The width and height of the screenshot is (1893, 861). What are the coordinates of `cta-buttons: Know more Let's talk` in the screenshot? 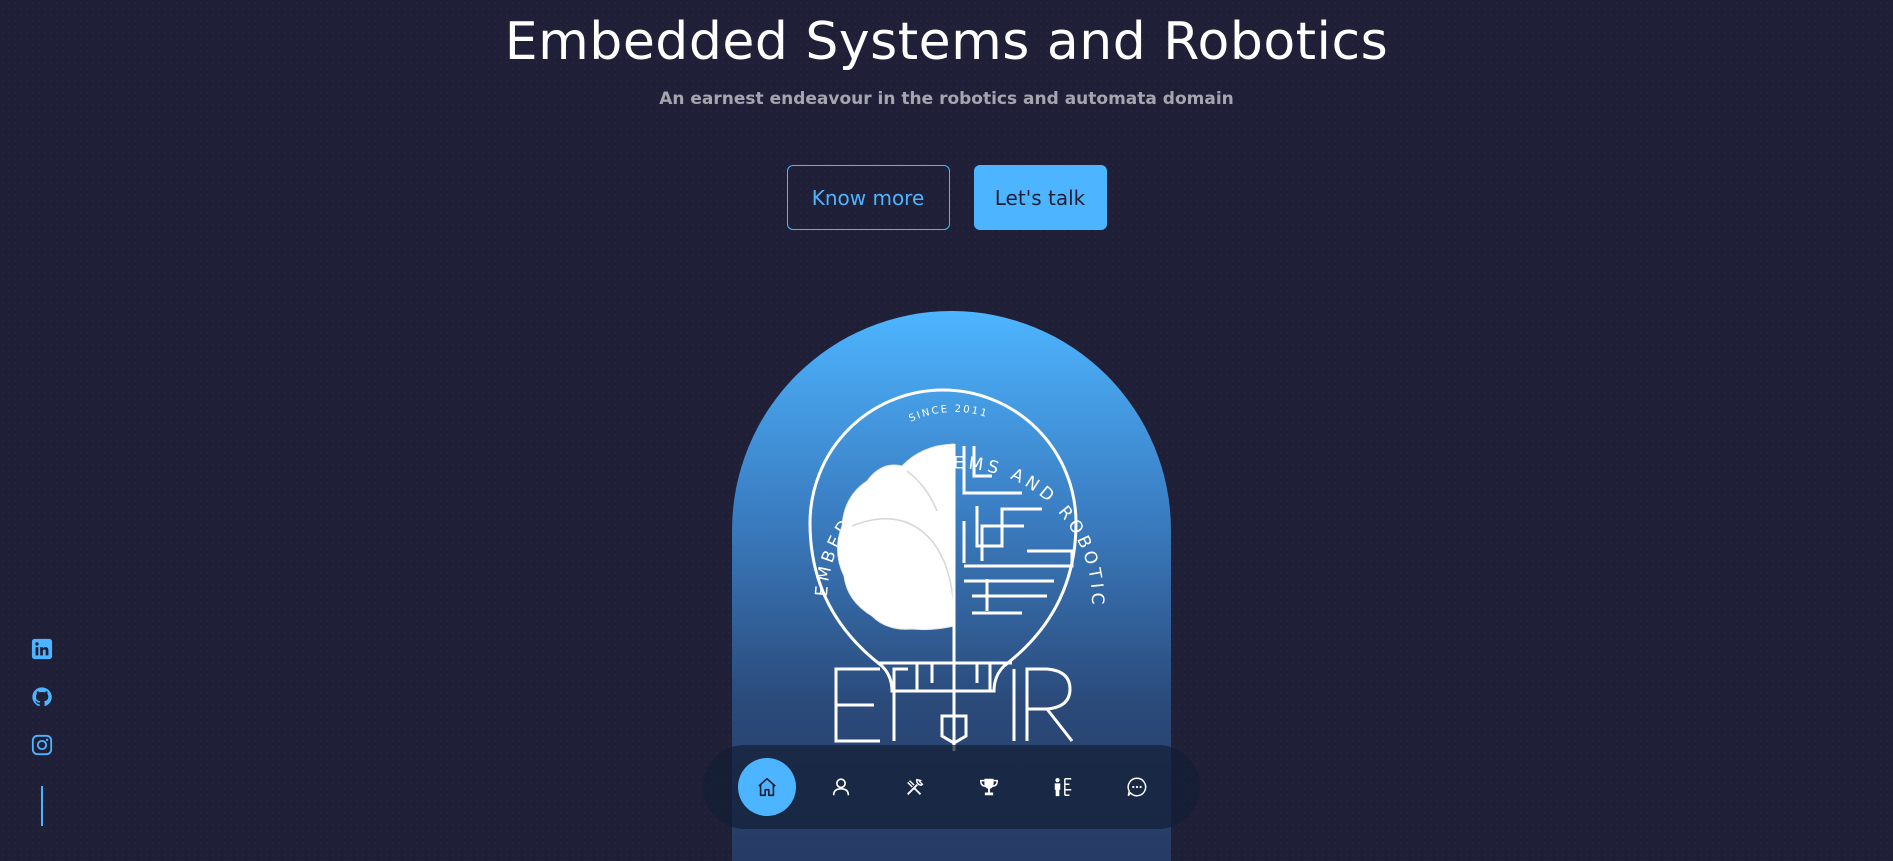 It's located at (946, 197).